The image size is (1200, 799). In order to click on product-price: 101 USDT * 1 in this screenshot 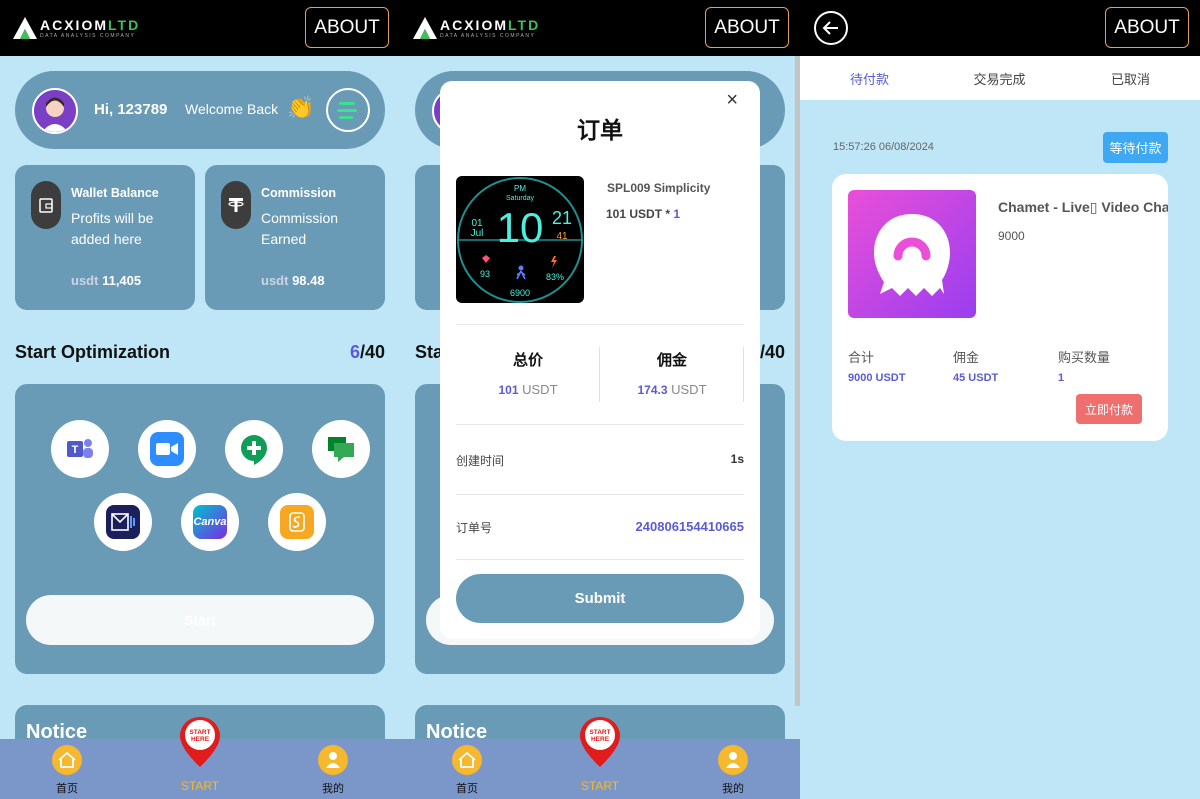, I will do `click(643, 214)`.